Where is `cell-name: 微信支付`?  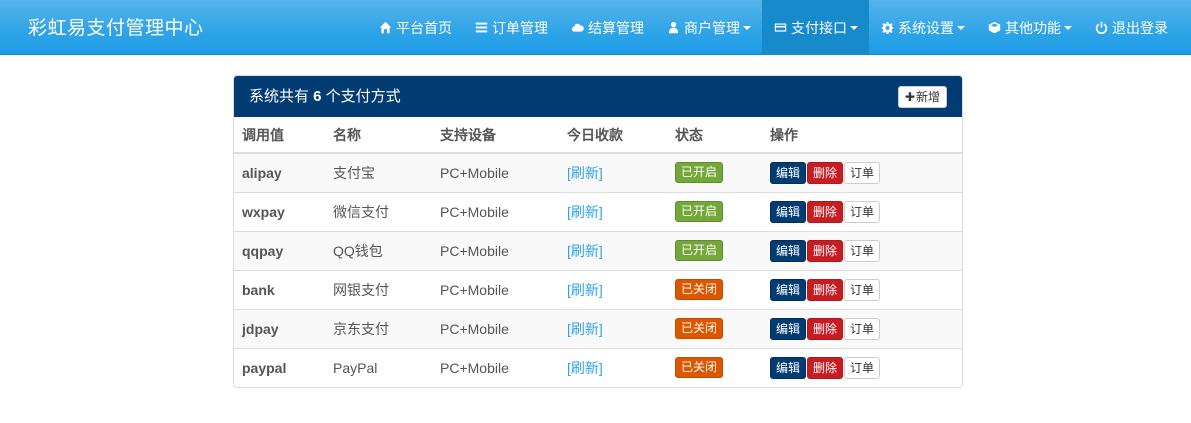
cell-name: 微信支付 is located at coordinates (378, 211).